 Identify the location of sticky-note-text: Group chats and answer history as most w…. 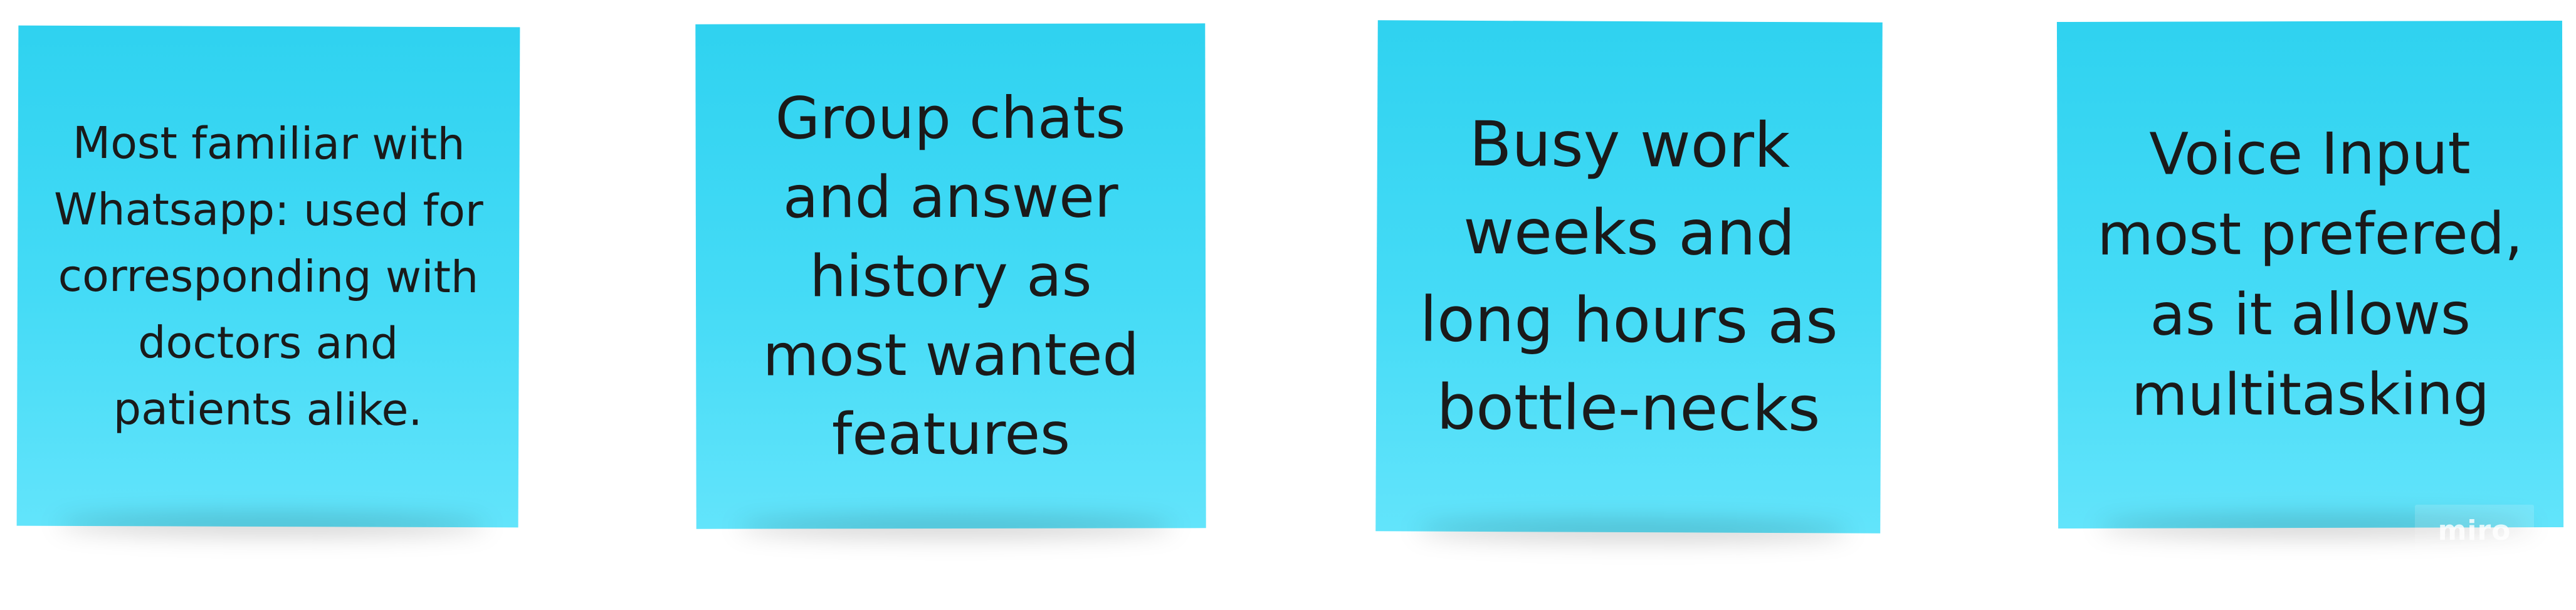
(950, 276).